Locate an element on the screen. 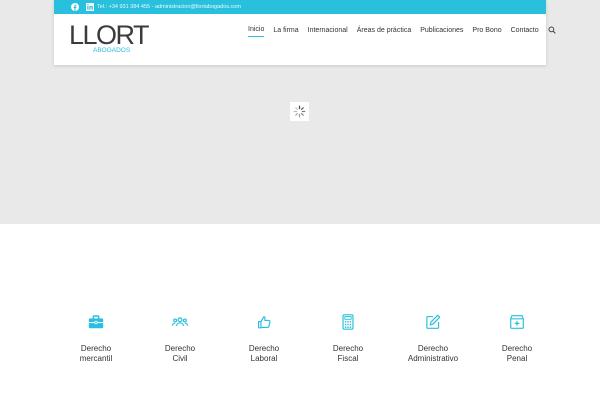  nav-item-areas-de-practica: Áreas de práctica is located at coordinates (384, 32).